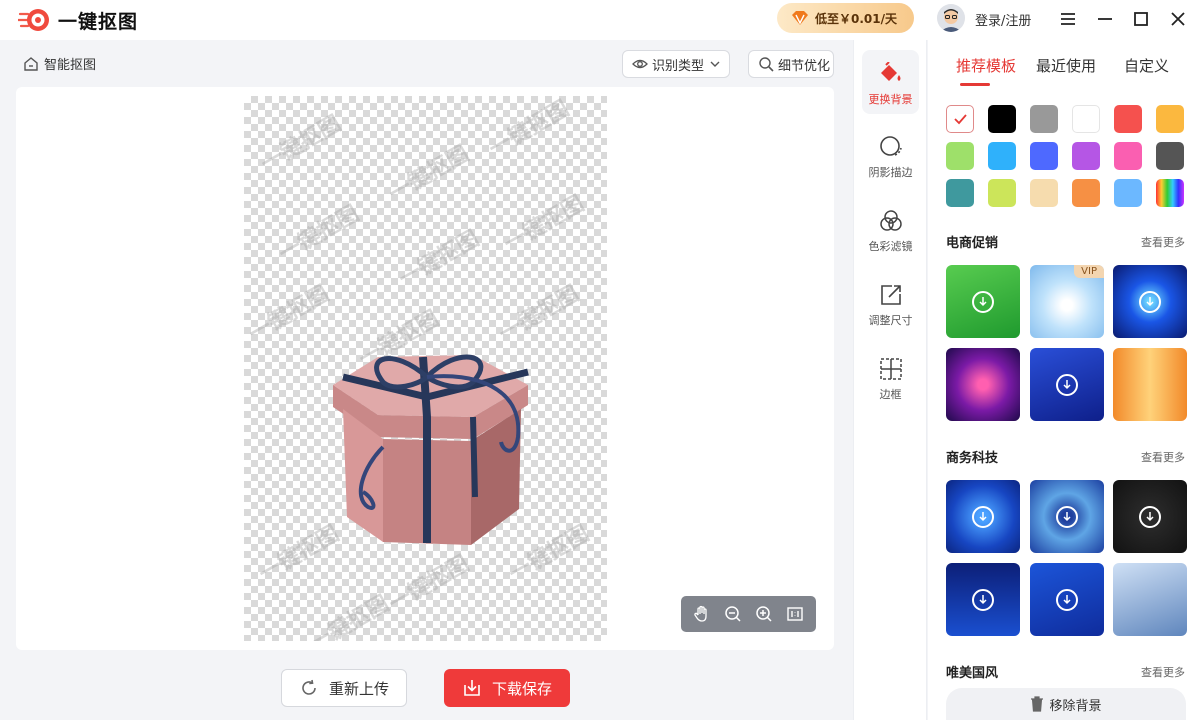  Describe the element at coordinates (1066, 65) in the screenshot. I see `tab-recent: 最近使用` at that location.